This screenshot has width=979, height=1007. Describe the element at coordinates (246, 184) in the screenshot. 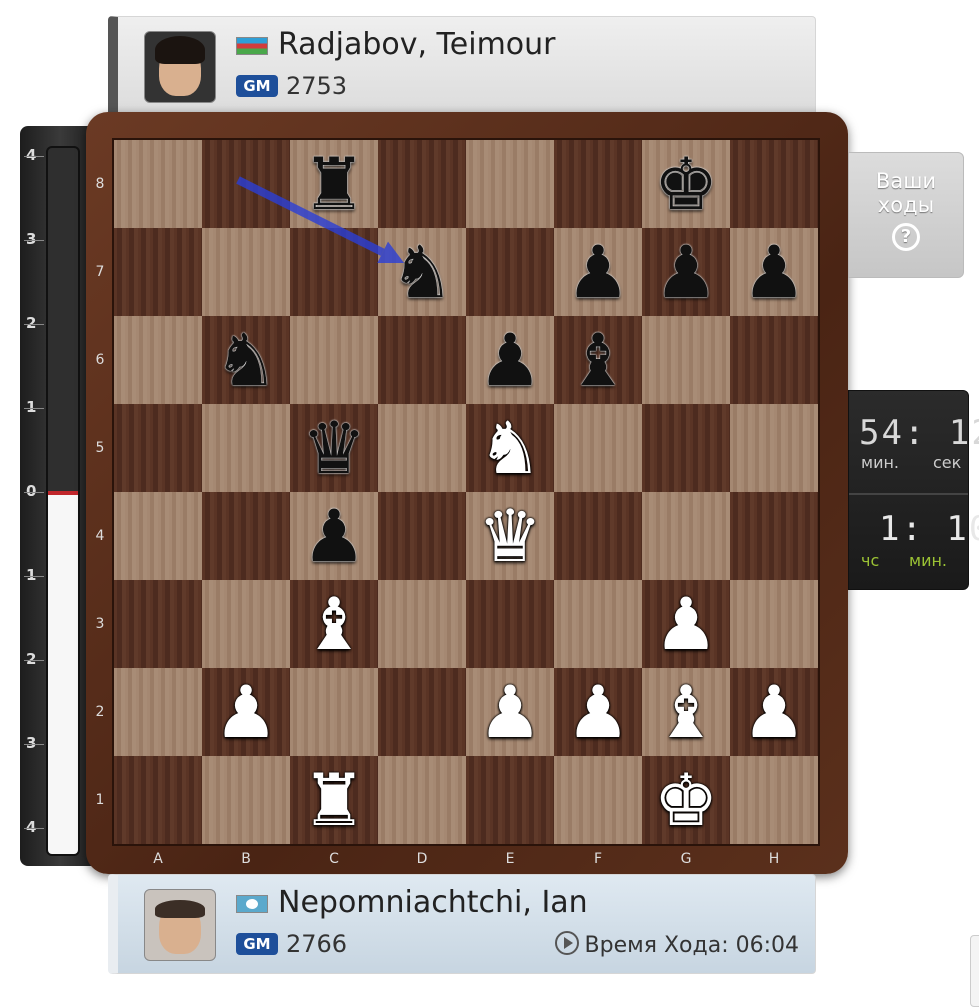

I see `square-b8` at that location.